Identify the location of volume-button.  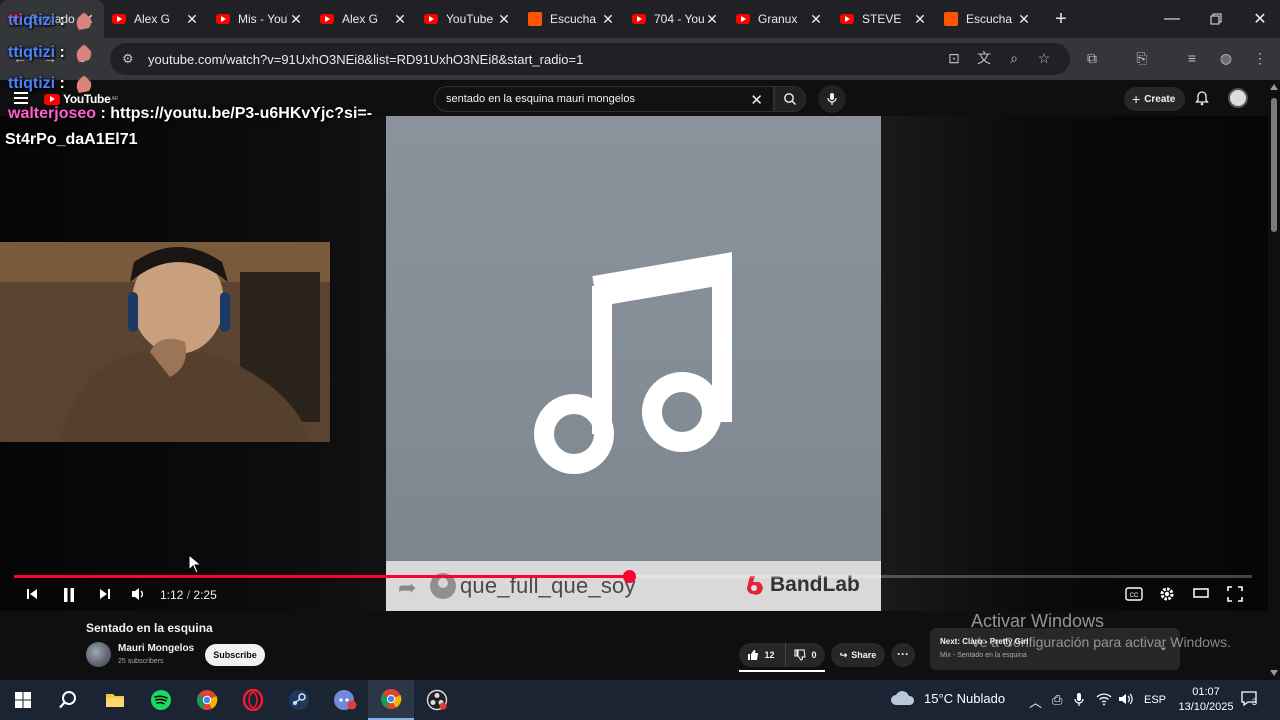
(139, 595).